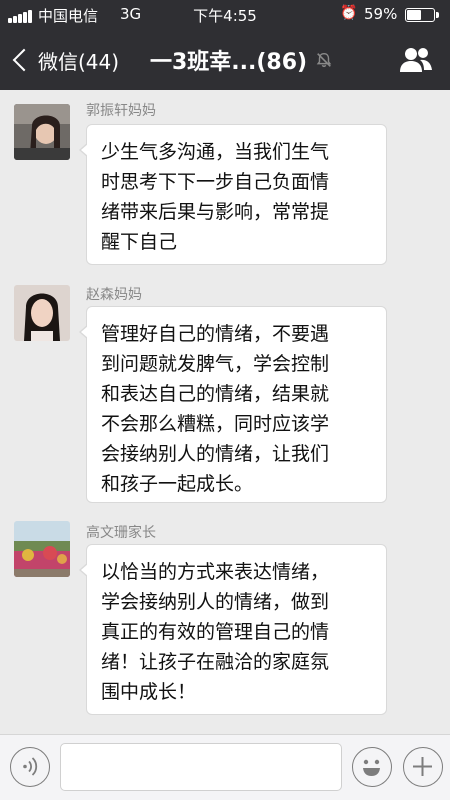 This screenshot has width=450, height=800. I want to click on message-line: 会接纳别人的情绪，让我们, so click(215, 454).